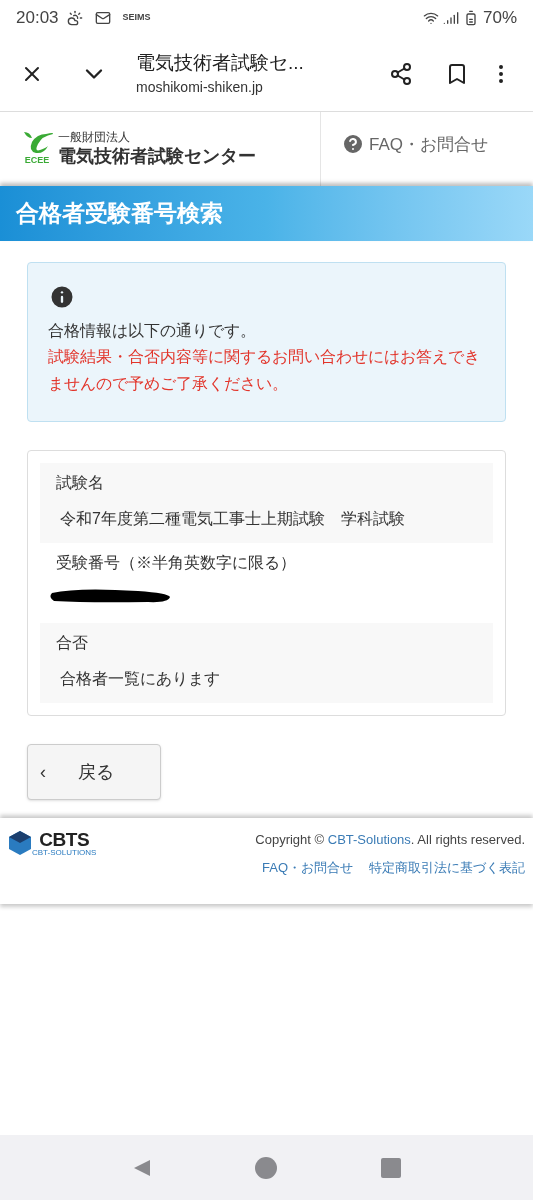 Image resolution: width=533 pixels, height=1200 pixels. I want to click on share-icon, so click(401, 73).